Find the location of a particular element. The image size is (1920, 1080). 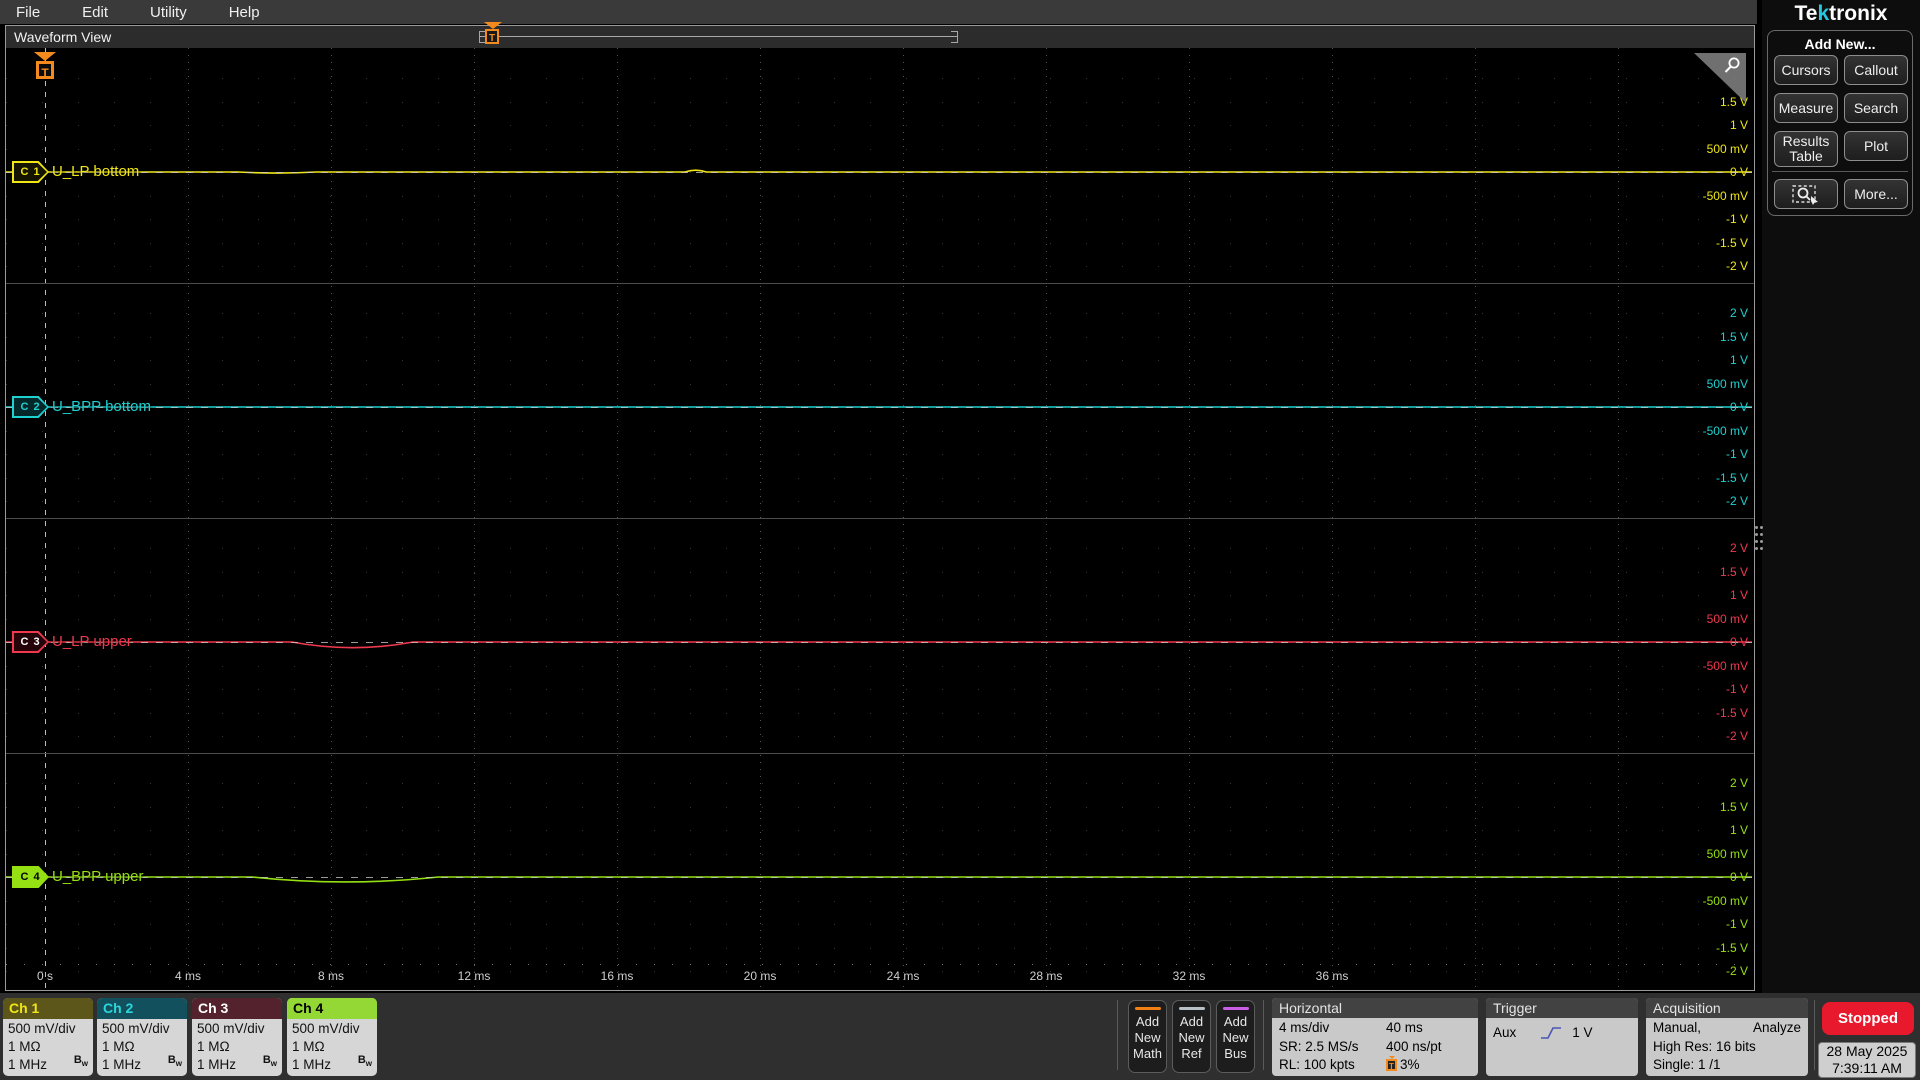

add-new-measure-button: Measure is located at coordinates (1806, 108).